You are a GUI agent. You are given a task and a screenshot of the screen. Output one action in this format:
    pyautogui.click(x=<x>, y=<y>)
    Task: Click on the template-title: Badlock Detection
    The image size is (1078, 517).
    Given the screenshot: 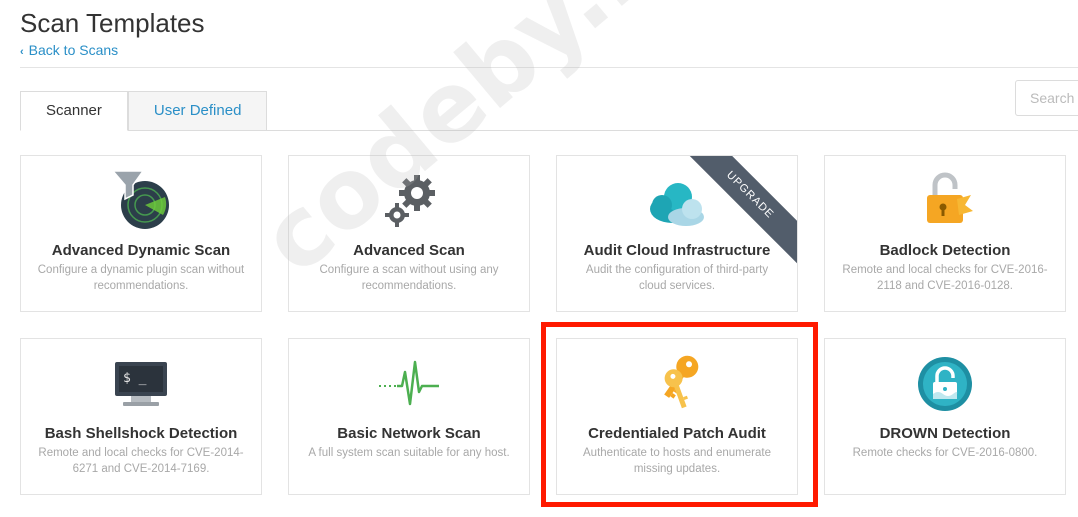 What is the action you would take?
    pyautogui.click(x=945, y=250)
    